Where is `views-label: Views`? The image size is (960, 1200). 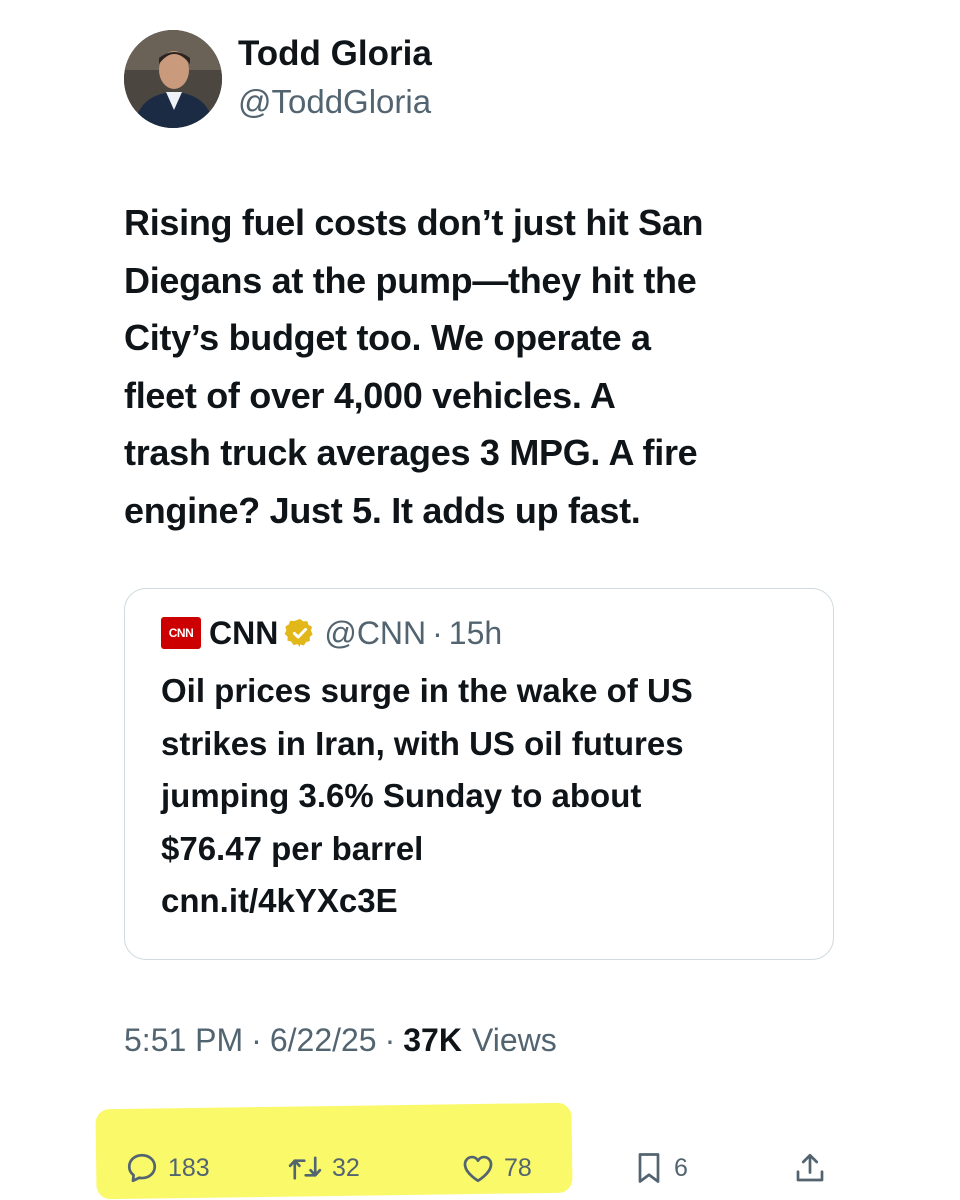 views-label: Views is located at coordinates (514, 1040).